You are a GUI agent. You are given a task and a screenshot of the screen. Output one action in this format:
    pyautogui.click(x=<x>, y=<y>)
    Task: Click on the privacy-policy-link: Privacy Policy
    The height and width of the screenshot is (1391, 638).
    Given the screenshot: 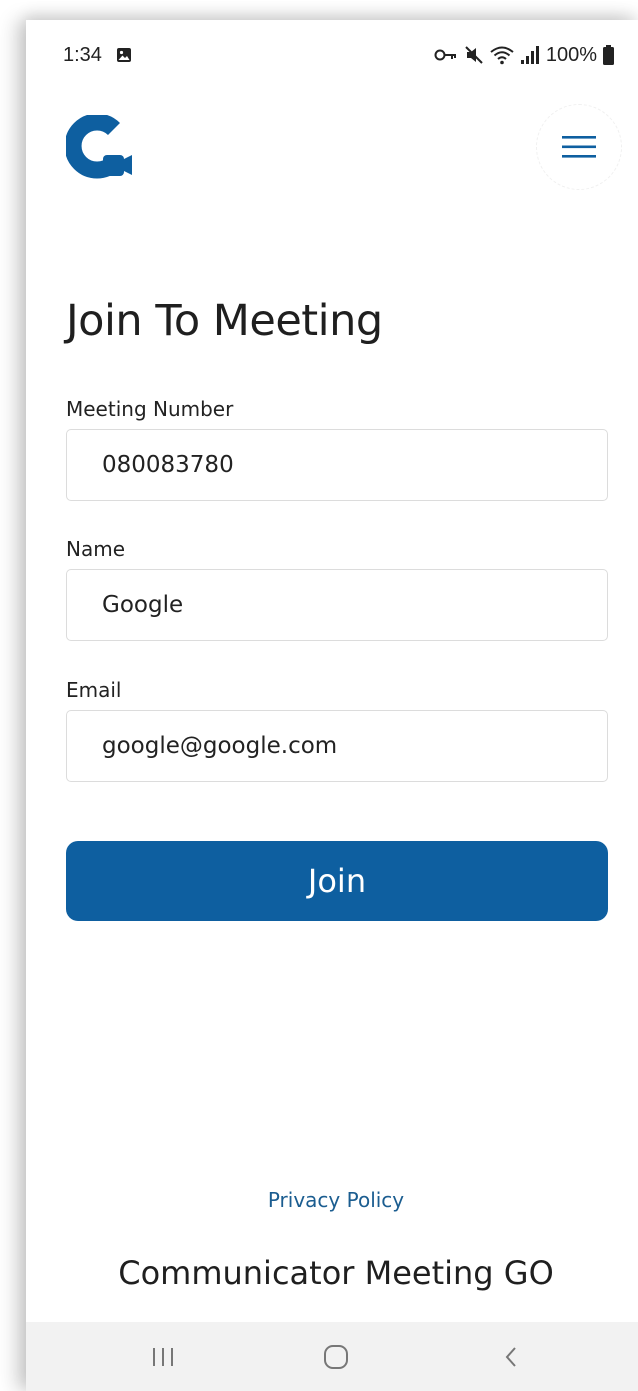 What is the action you would take?
    pyautogui.click(x=332, y=1200)
    